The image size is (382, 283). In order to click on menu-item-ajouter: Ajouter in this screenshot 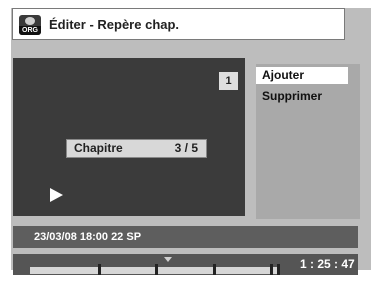, I will do `click(302, 75)`.